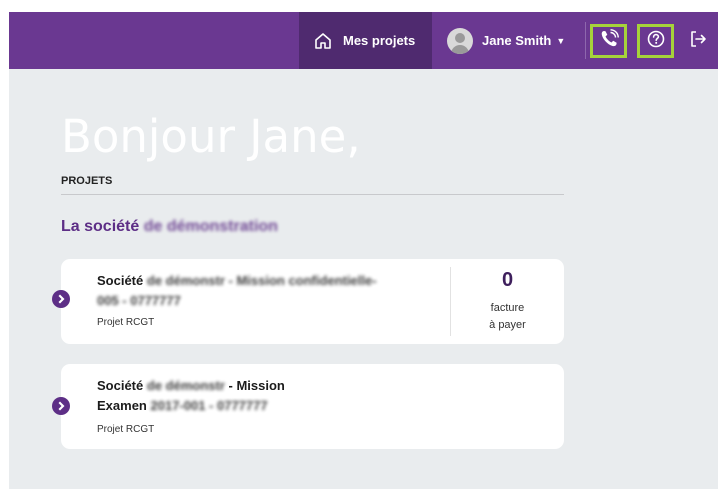  What do you see at coordinates (507, 325) in the screenshot?
I see `invoice-label-line2: à payer` at bounding box center [507, 325].